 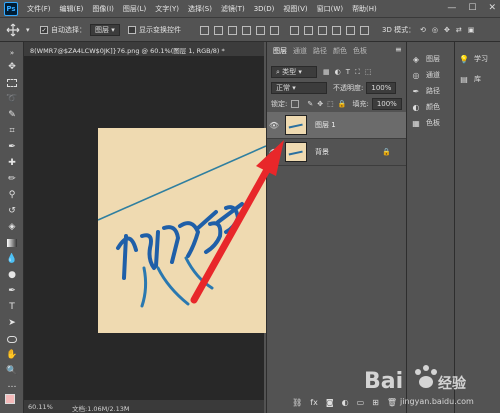 What do you see at coordinates (360, 51) in the screenshot?
I see `tab-swatches: 色板` at bounding box center [360, 51].